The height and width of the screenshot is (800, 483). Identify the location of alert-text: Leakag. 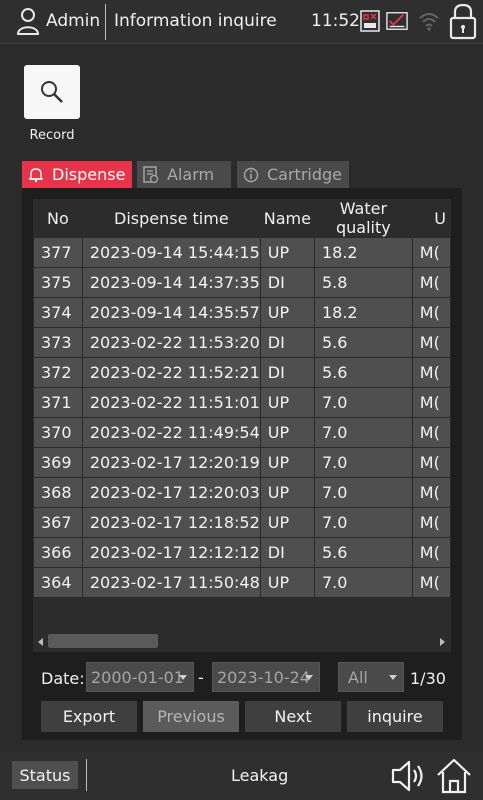
(260, 775).